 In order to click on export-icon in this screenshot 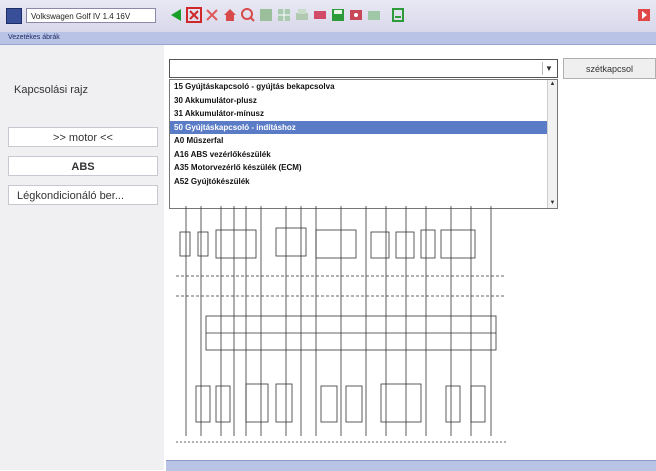, I will do `click(398, 15)`.